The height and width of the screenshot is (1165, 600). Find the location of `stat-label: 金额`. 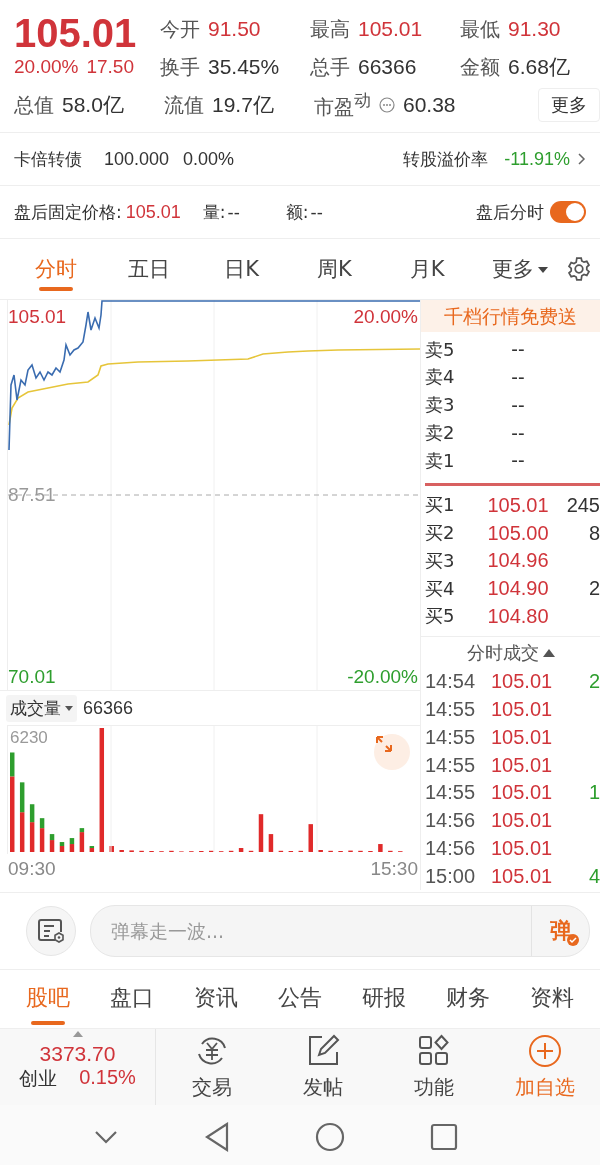

stat-label: 金额 is located at coordinates (480, 67).